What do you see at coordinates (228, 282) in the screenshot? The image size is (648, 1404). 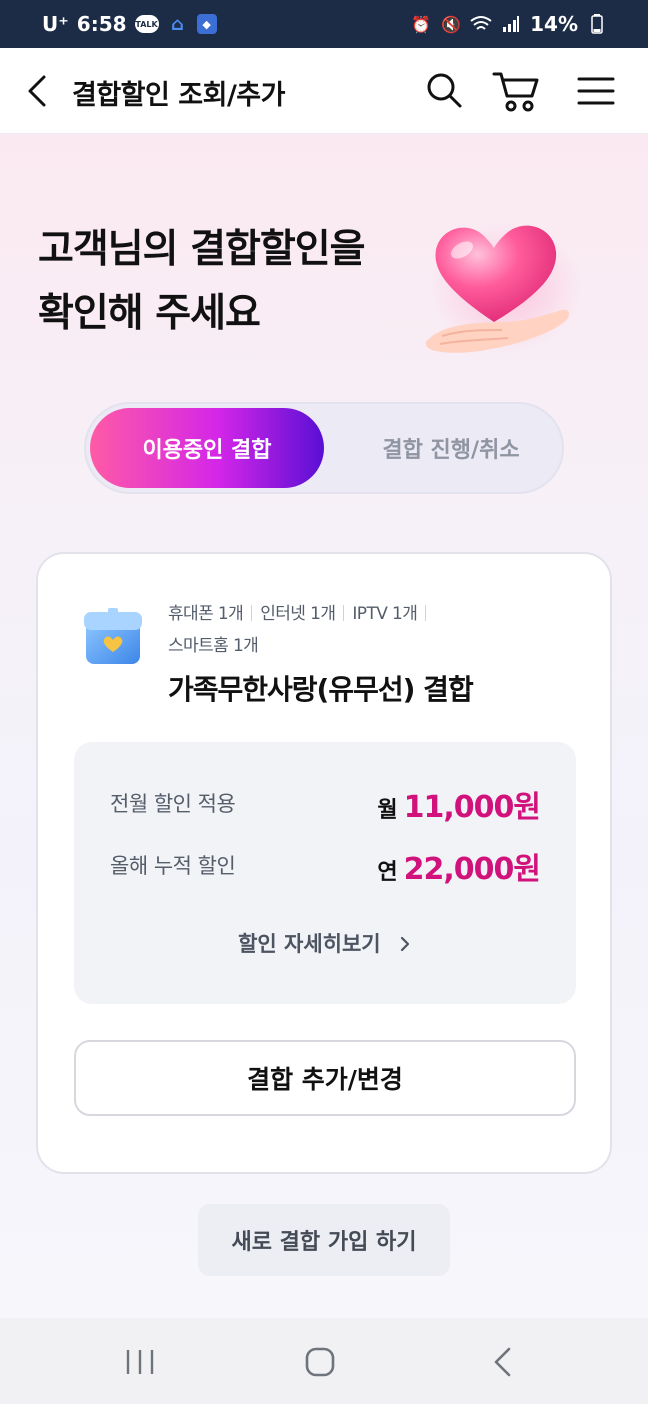 I see `hero-title: 고객님의 결합할인을 확인해 주세요` at bounding box center [228, 282].